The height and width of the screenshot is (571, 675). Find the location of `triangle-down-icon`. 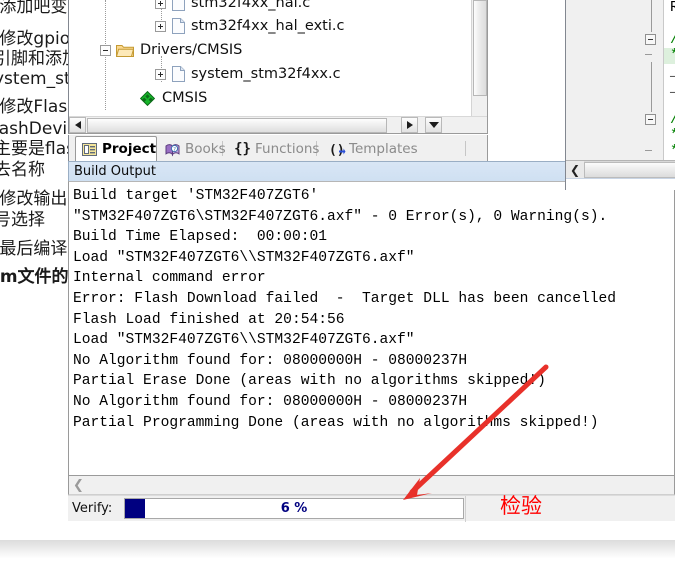

triangle-down-icon is located at coordinates (433, 125).